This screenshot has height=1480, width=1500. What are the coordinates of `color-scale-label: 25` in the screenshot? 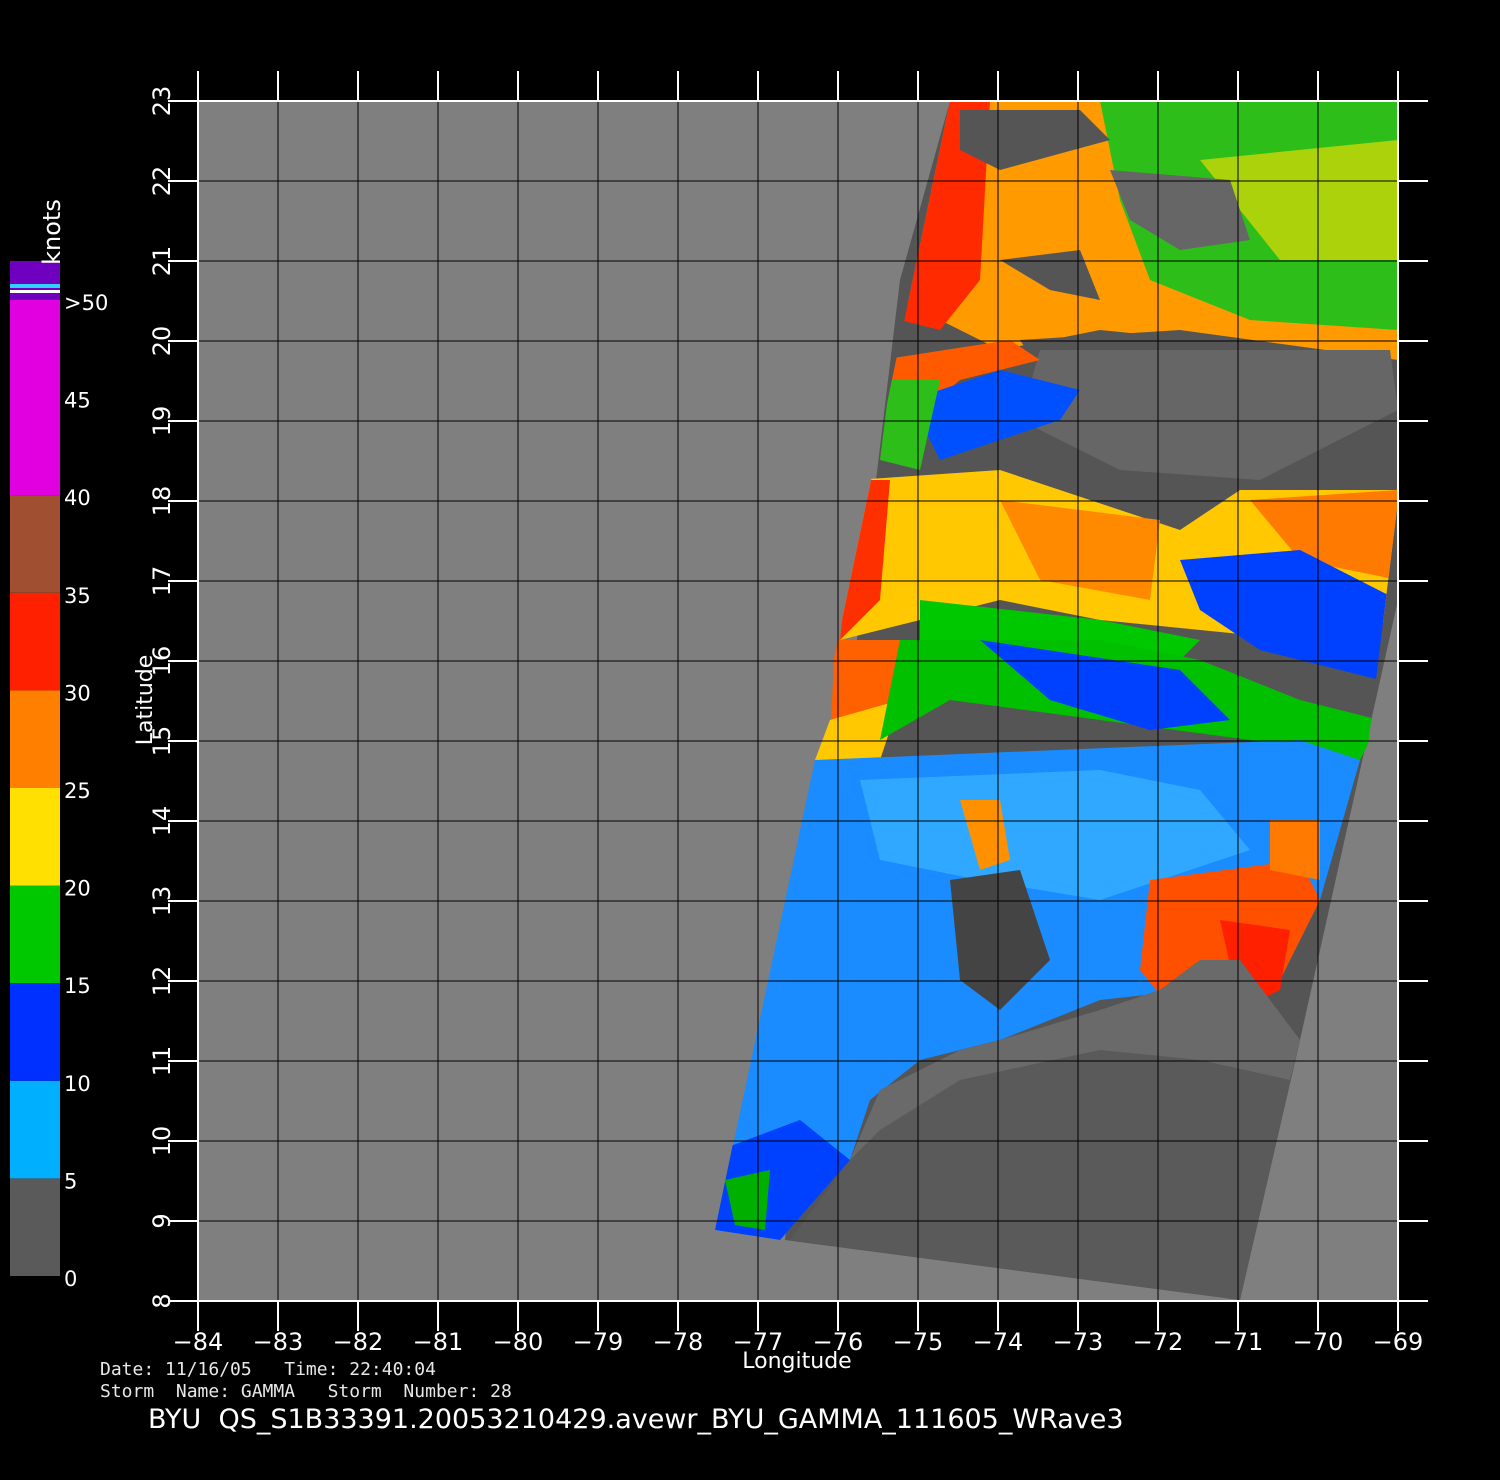 It's located at (77, 791).